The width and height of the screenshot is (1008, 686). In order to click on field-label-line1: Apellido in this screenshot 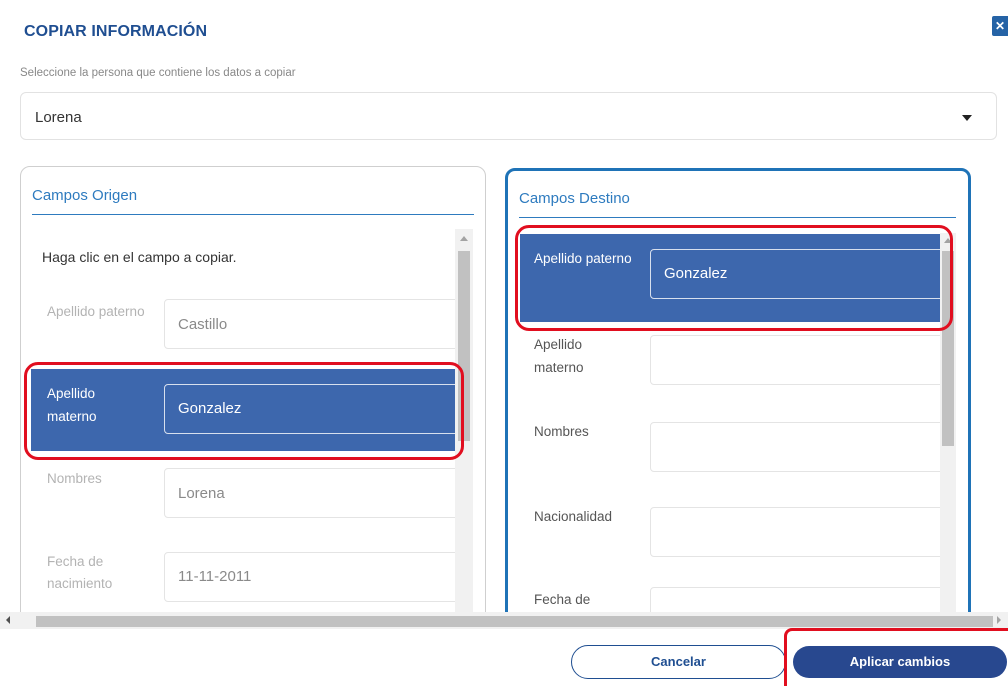, I will do `click(558, 344)`.